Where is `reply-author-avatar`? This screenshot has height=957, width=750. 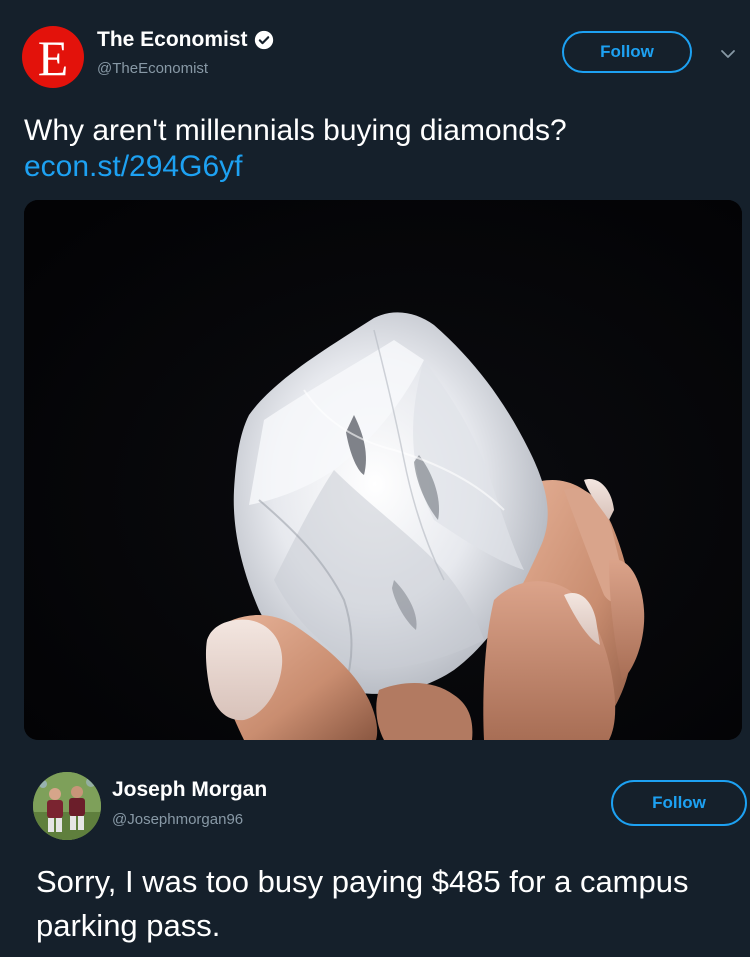
reply-author-avatar is located at coordinates (67, 806).